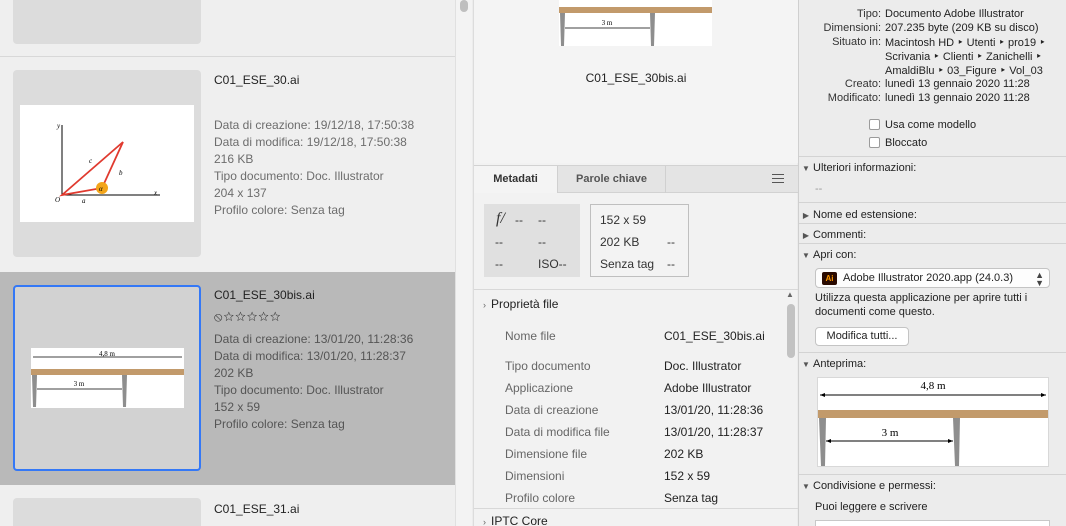 The height and width of the screenshot is (526, 1066). Describe the element at coordinates (962, 28) in the screenshot. I see `info-value: 207.235 byte (209 KB su disco)` at that location.